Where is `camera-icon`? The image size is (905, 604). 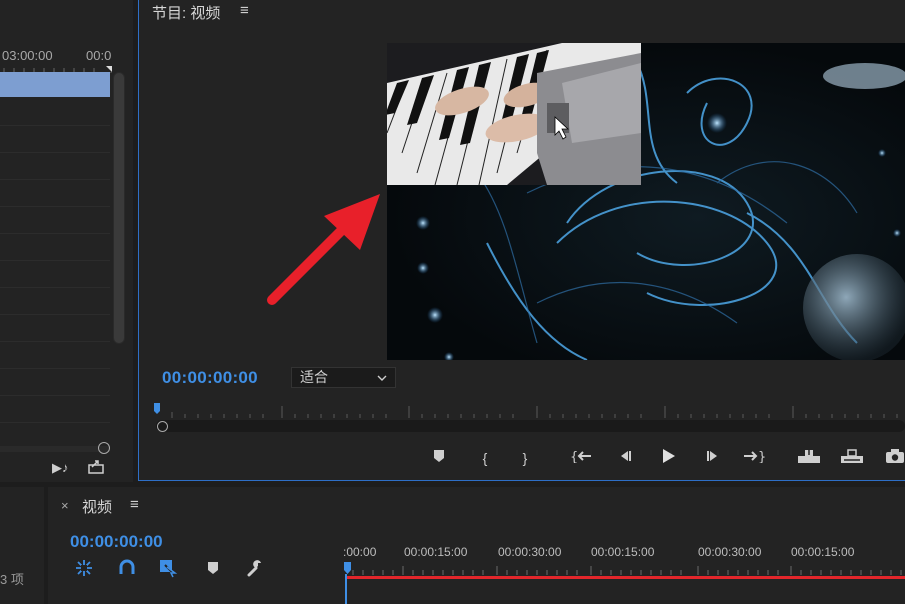
camera-icon is located at coordinates (895, 456).